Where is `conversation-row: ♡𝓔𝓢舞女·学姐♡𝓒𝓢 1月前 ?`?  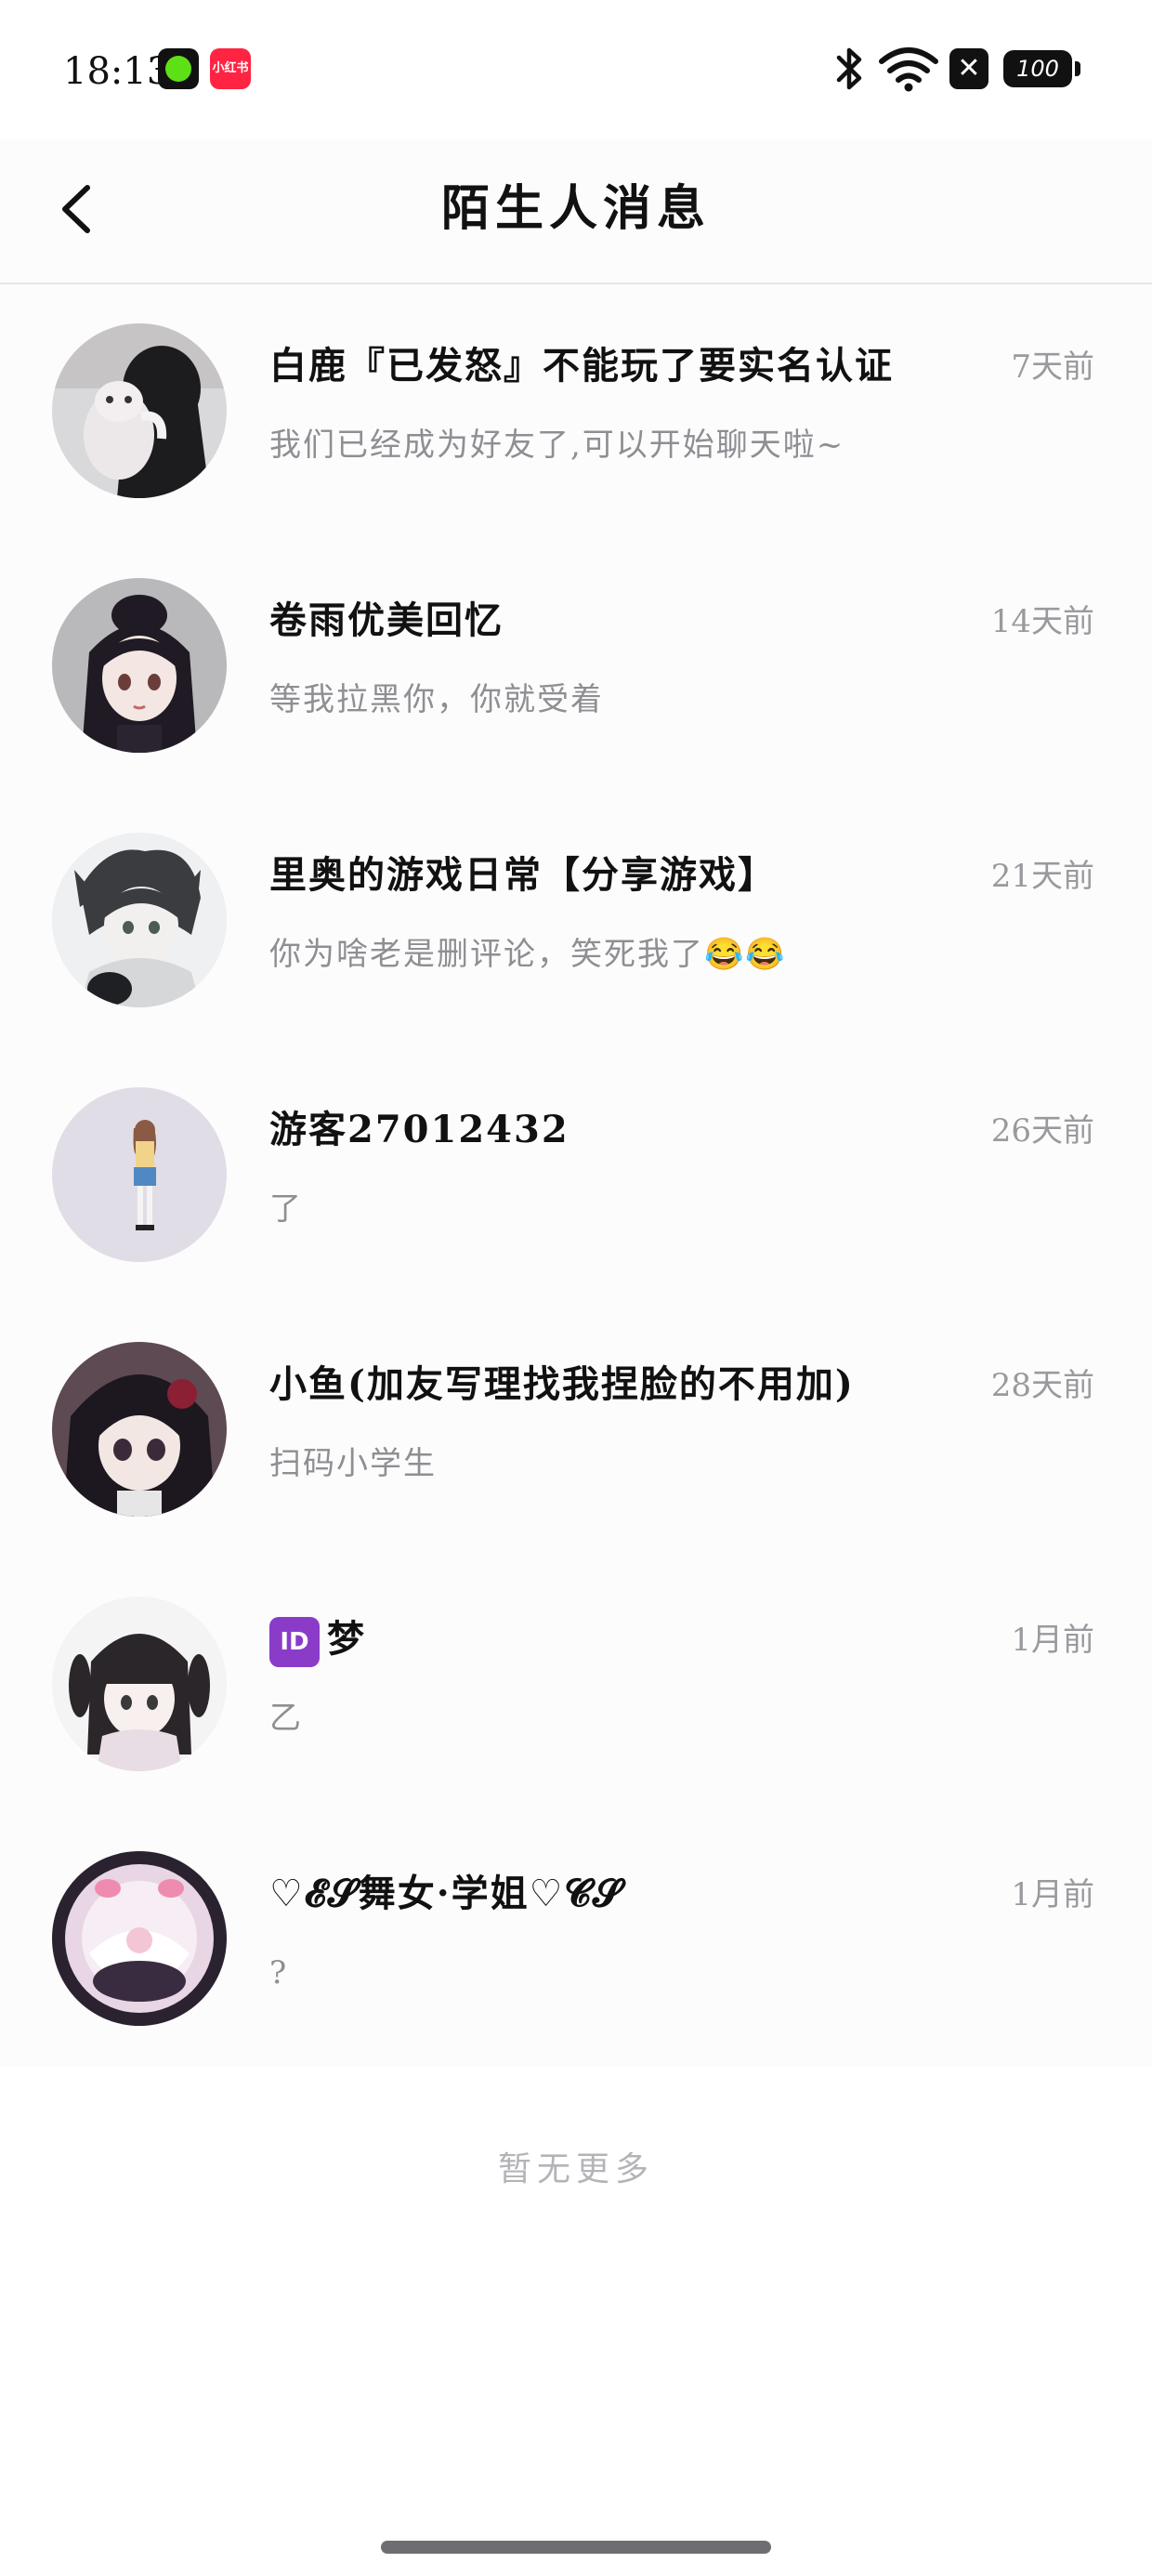
conversation-row: ♡𝓔𝓢舞女·学姐♡𝓒𝓢 1月前 ? is located at coordinates (576, 1939).